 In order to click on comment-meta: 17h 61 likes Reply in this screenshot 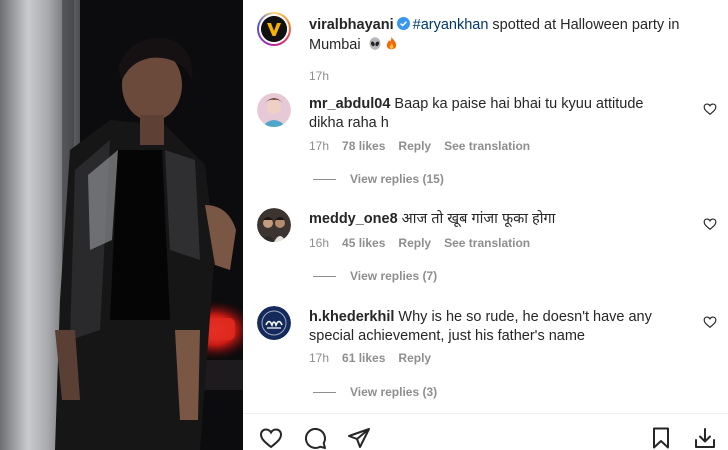, I will do `click(370, 358)`.